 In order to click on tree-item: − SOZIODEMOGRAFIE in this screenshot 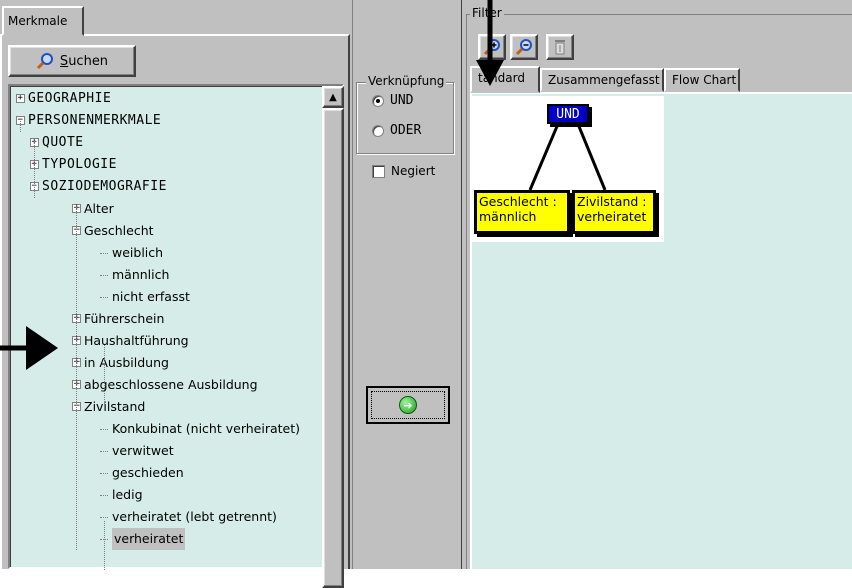, I will do `click(166, 187)`.